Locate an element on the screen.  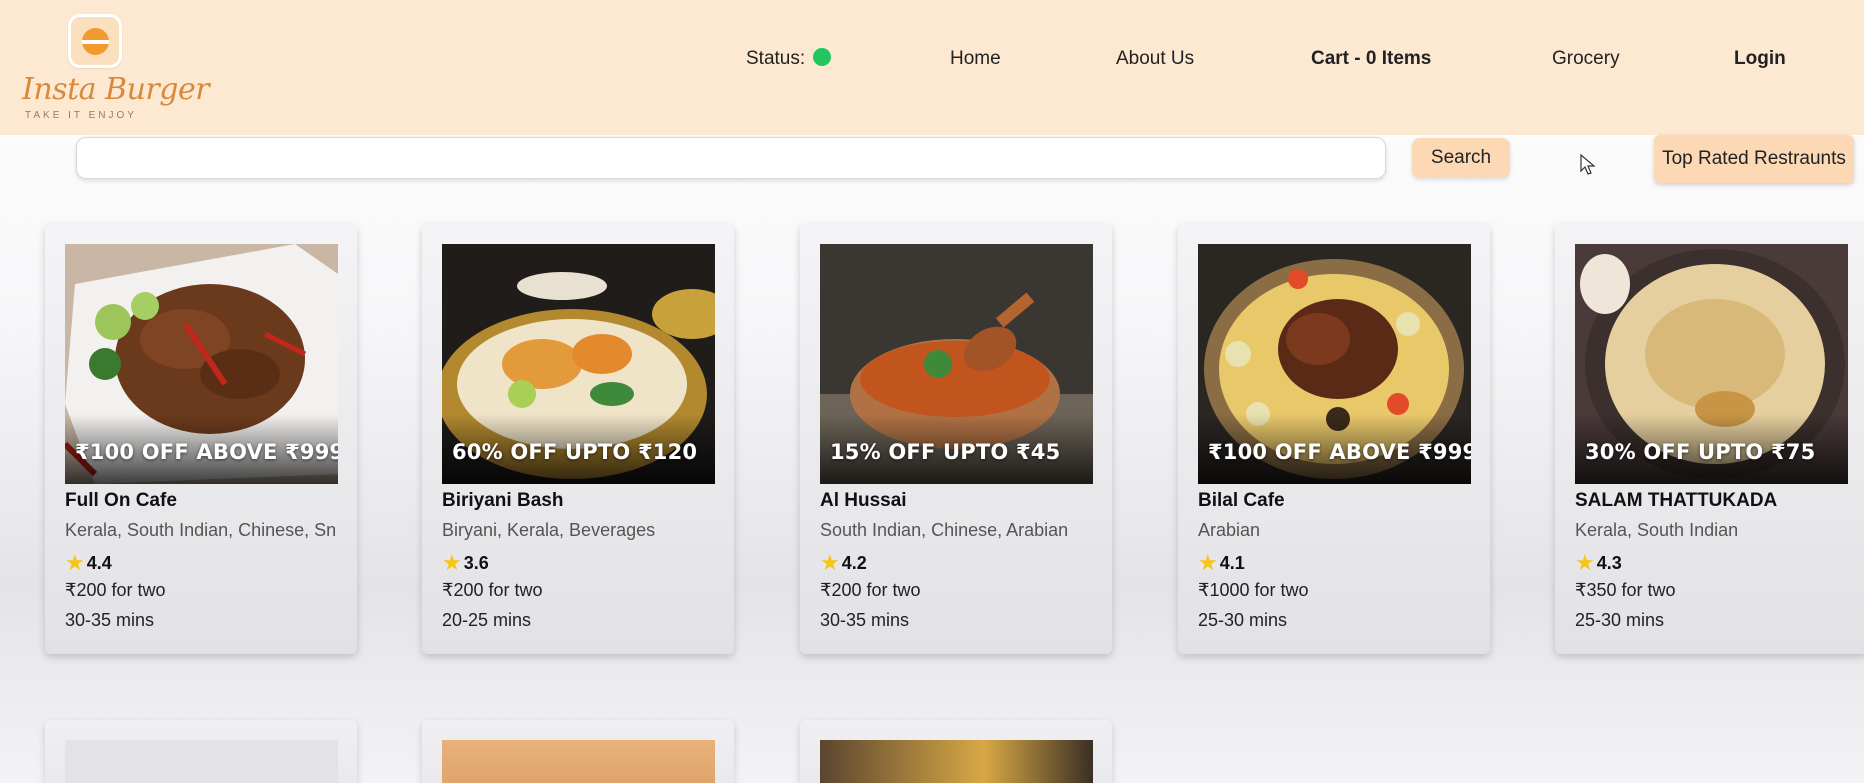
rating-value: 4.4 is located at coordinates (99, 563).